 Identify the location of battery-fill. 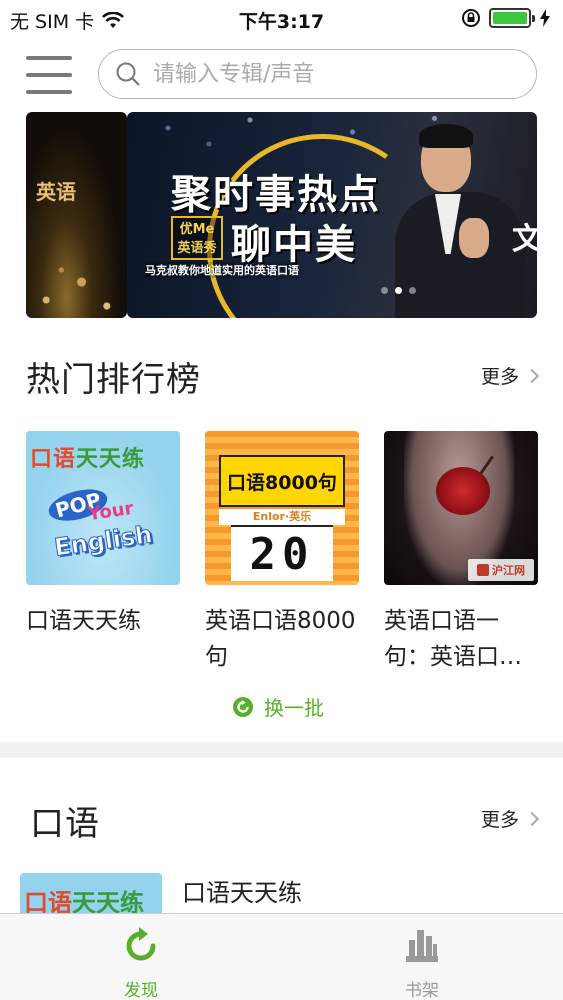
(510, 18).